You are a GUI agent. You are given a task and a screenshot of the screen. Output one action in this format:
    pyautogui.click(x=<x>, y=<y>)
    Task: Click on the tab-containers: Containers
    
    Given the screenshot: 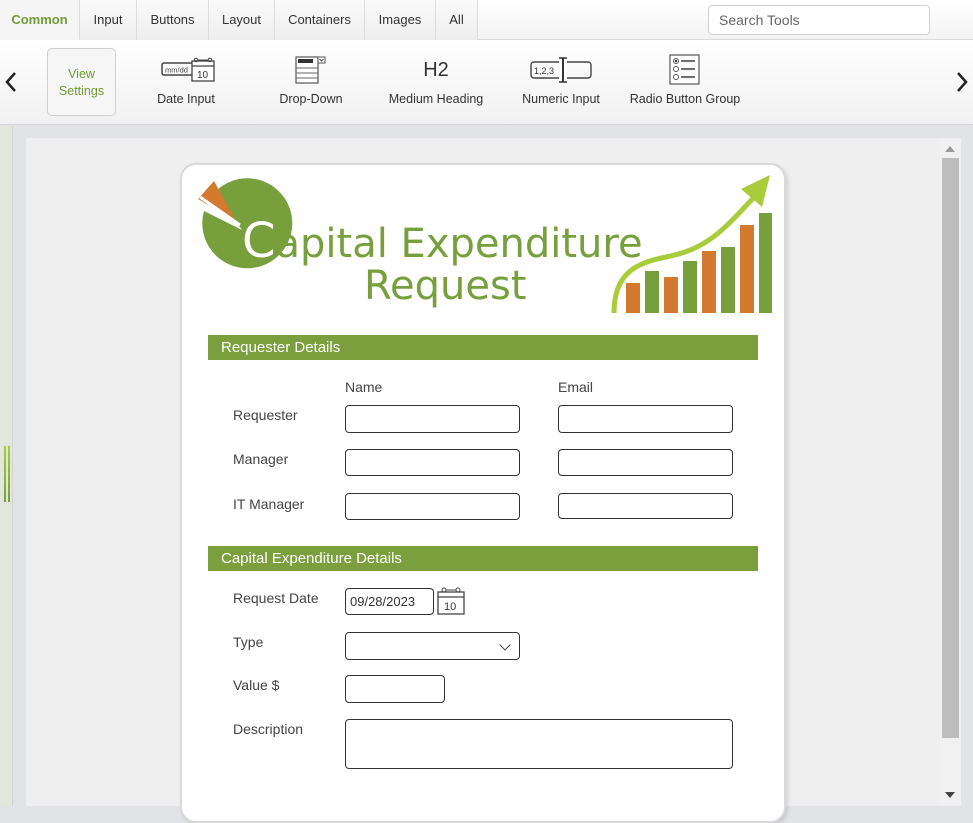 What is the action you would take?
    pyautogui.click(x=320, y=20)
    